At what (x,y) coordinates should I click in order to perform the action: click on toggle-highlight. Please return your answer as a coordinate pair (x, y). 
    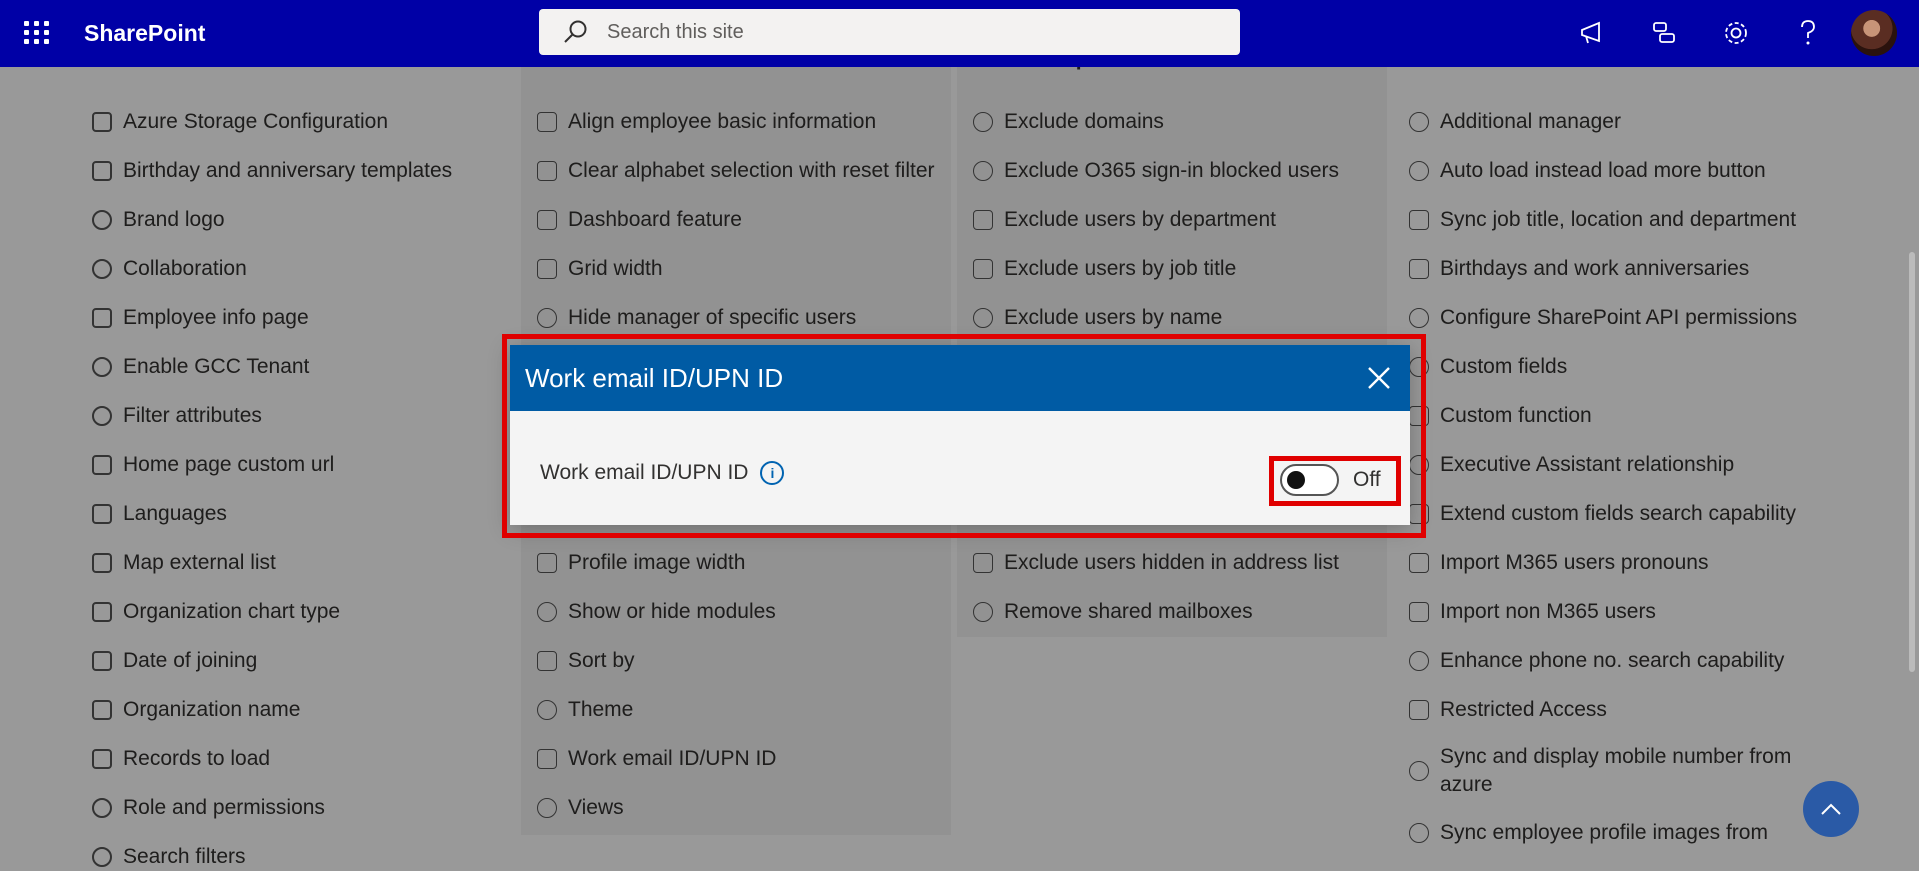
    Looking at the image, I should click on (1335, 481).